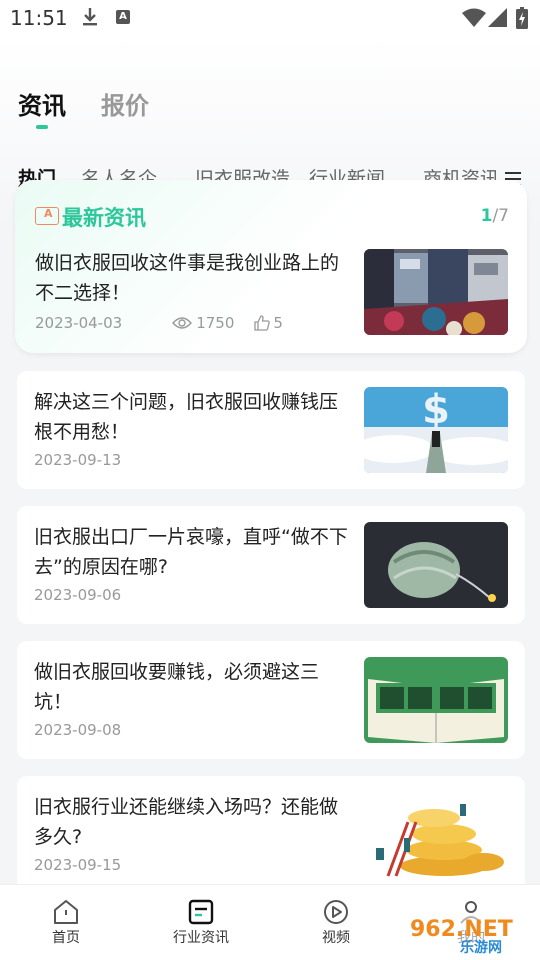  I want to click on featured-section-title: 最新资讯, so click(104, 218).